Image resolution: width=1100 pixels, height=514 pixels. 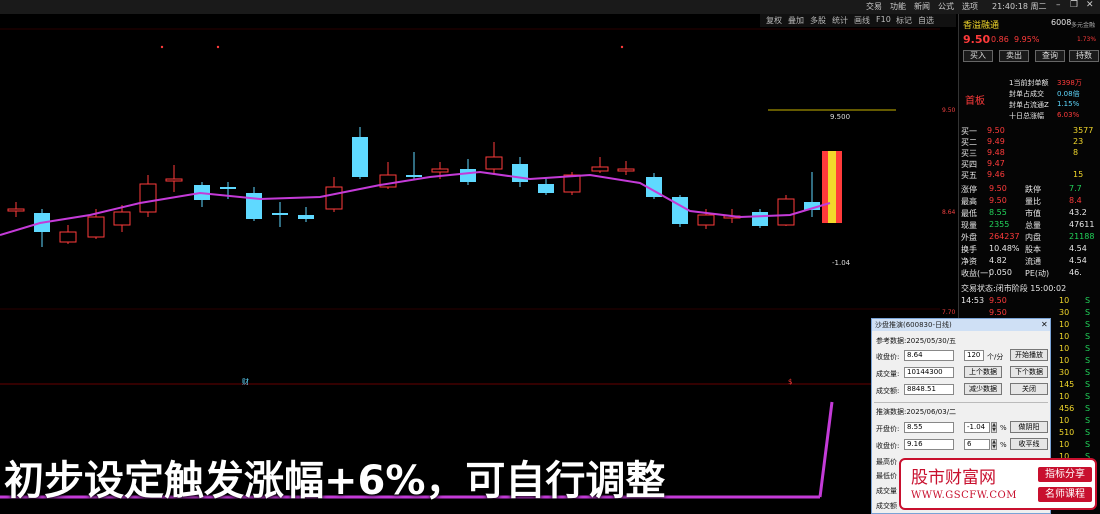 What do you see at coordinates (1003, 428) in the screenshot?
I see `open-pct-sign: %` at bounding box center [1003, 428].